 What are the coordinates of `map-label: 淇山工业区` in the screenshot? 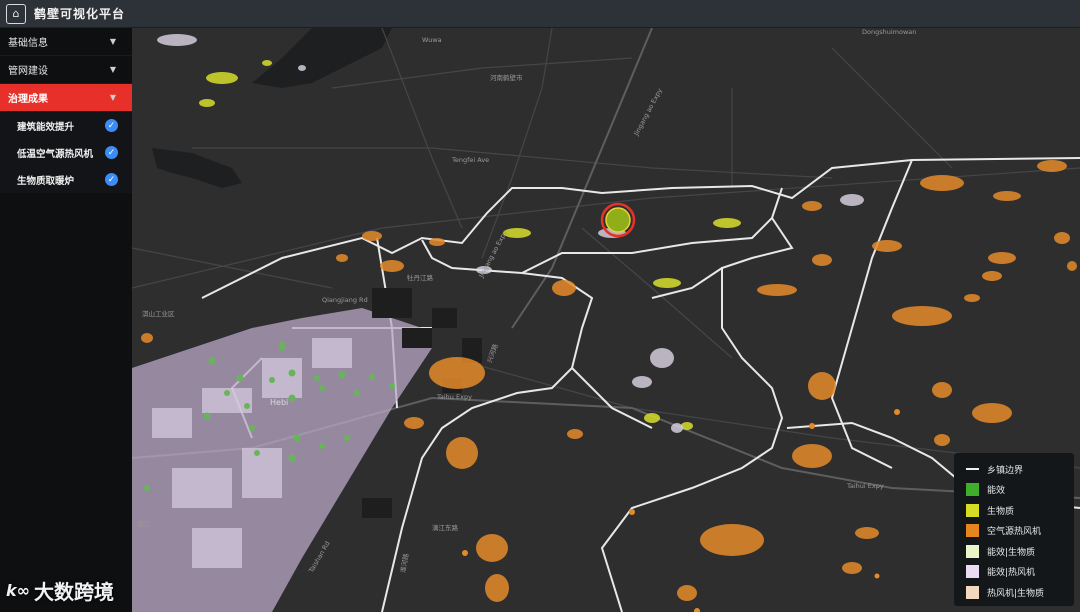 It's located at (158, 314).